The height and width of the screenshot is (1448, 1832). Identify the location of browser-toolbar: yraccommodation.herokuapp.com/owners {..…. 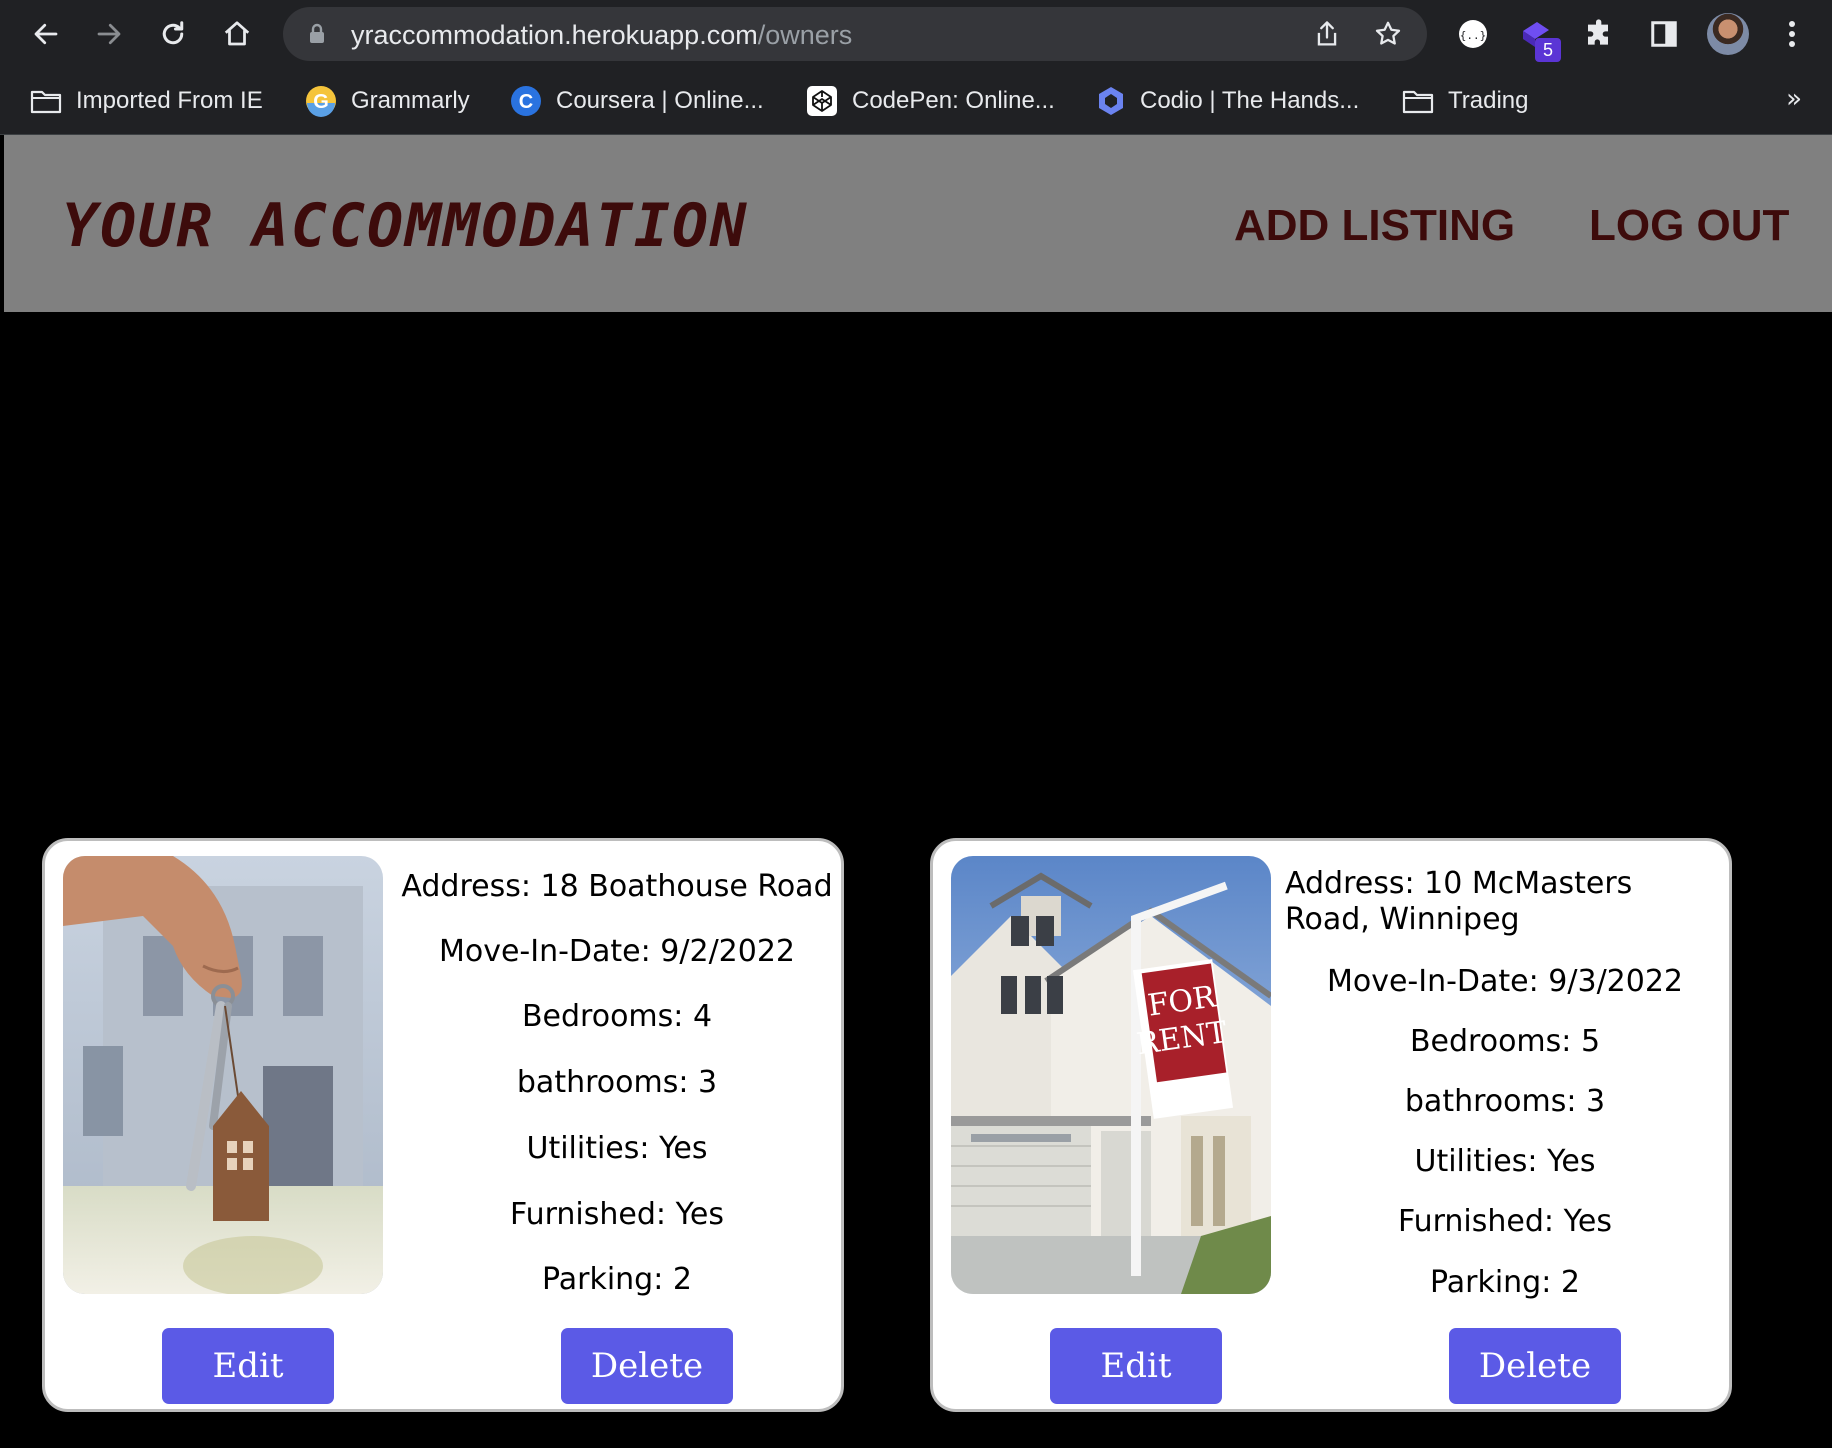
(916, 34).